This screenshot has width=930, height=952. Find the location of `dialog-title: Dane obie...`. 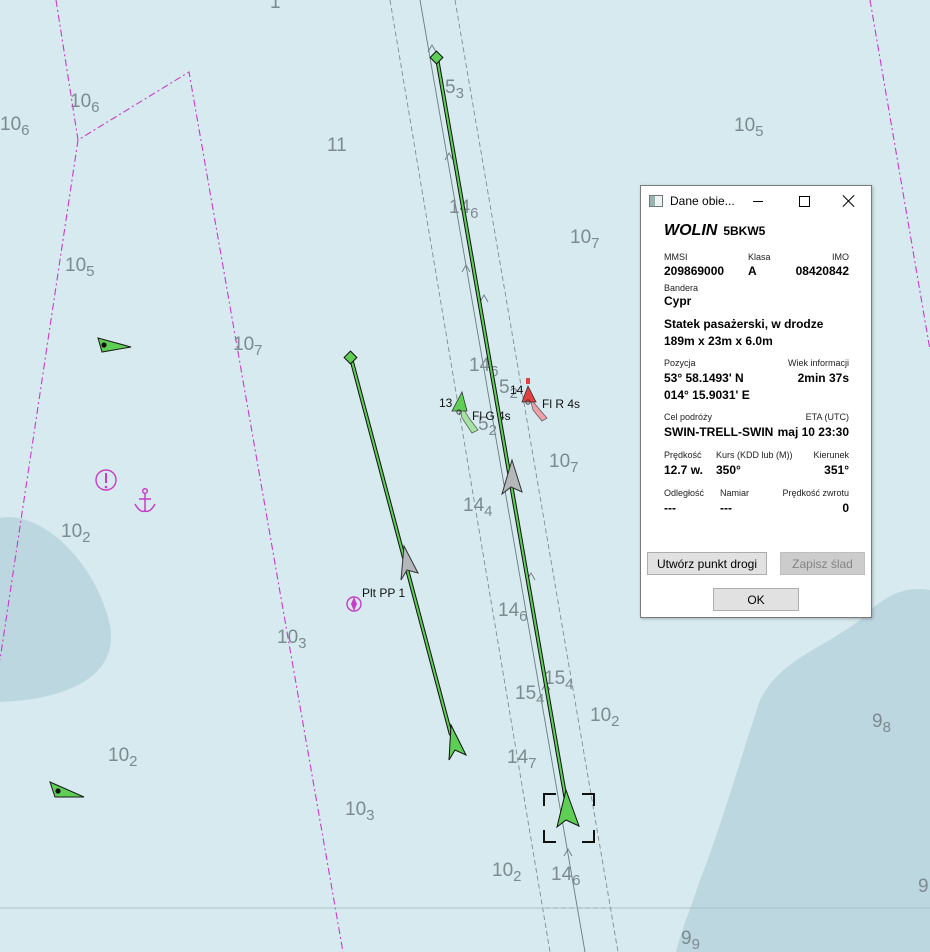

dialog-title: Dane obie... is located at coordinates (702, 201).